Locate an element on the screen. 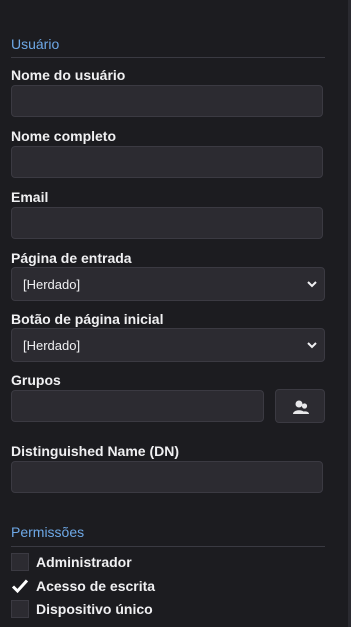 This screenshot has height=627, width=351. administrator-checkbox is located at coordinates (20, 562).